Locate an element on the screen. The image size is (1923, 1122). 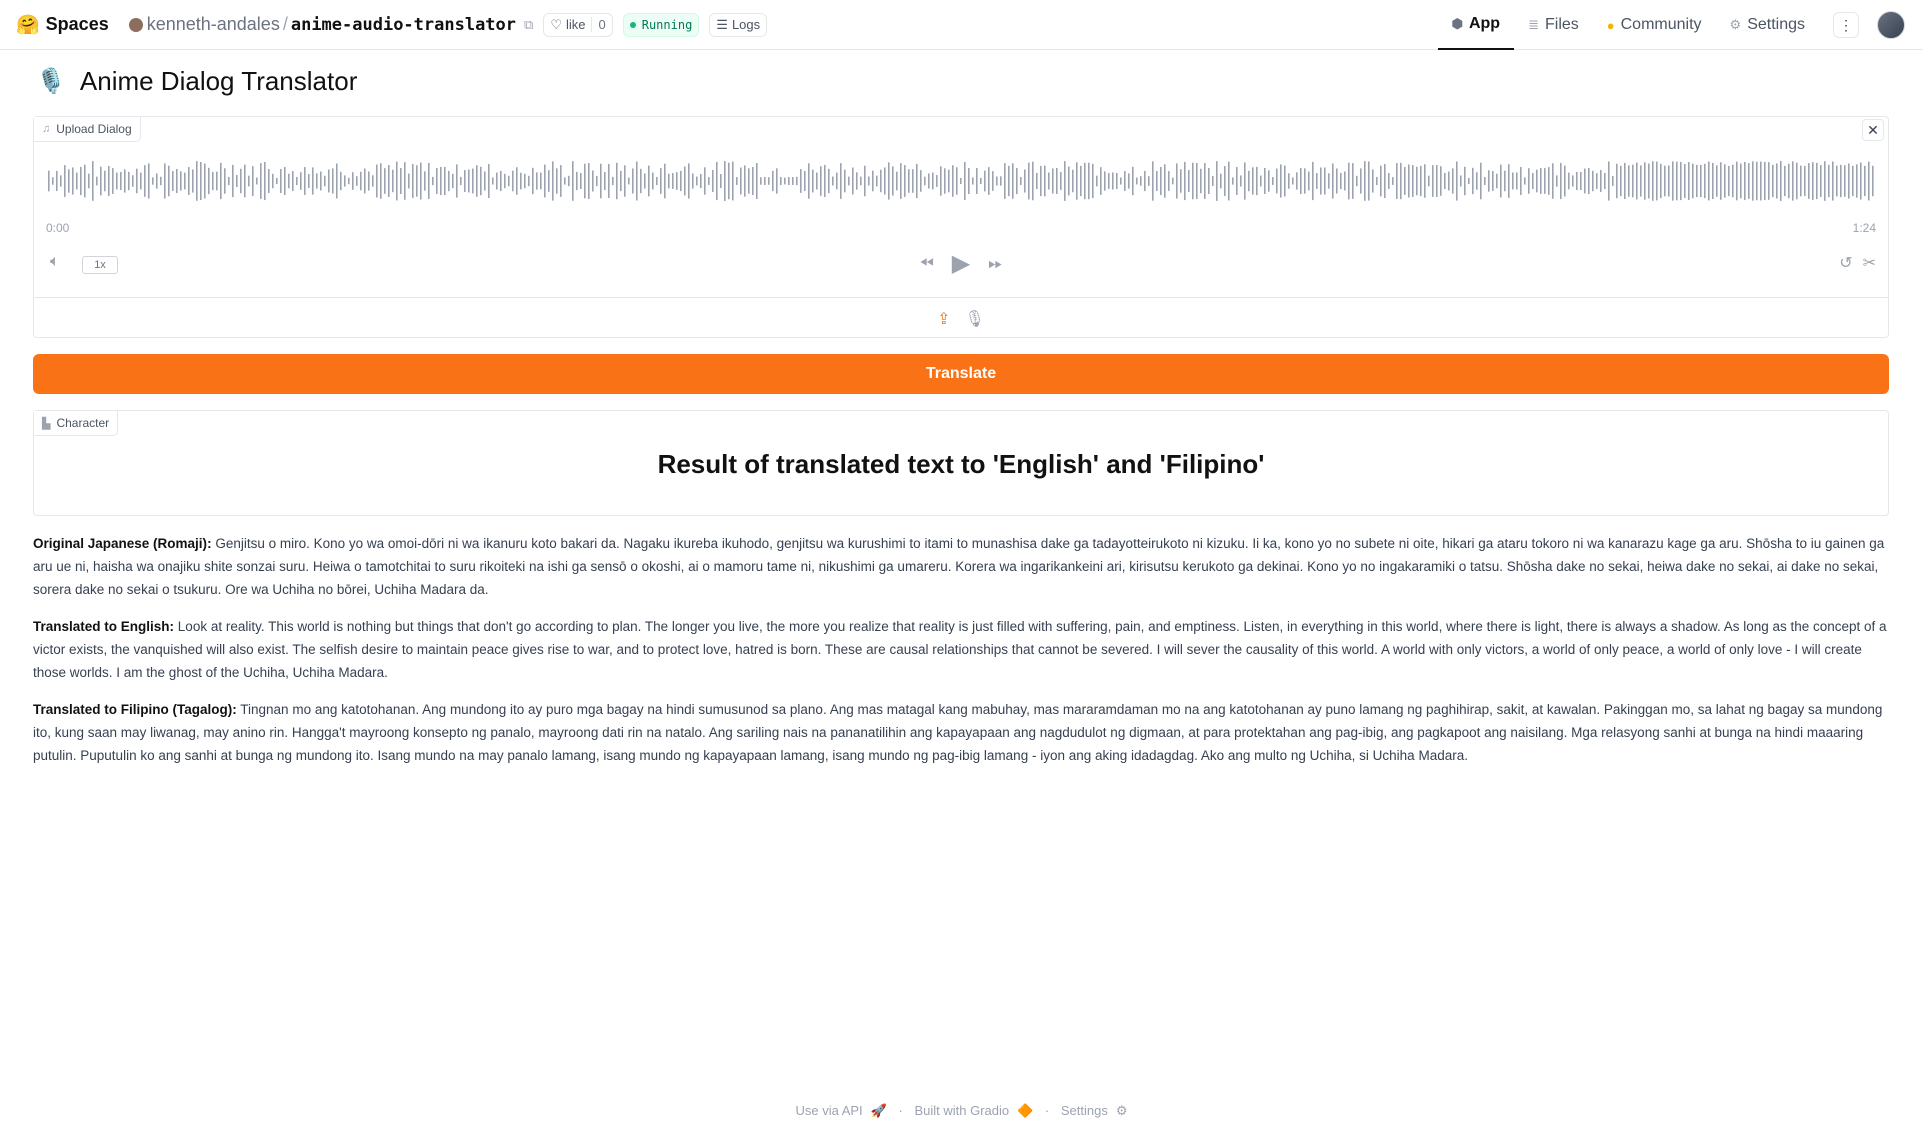
record-microphone-icon: 🎙︎ is located at coordinates (975, 319).